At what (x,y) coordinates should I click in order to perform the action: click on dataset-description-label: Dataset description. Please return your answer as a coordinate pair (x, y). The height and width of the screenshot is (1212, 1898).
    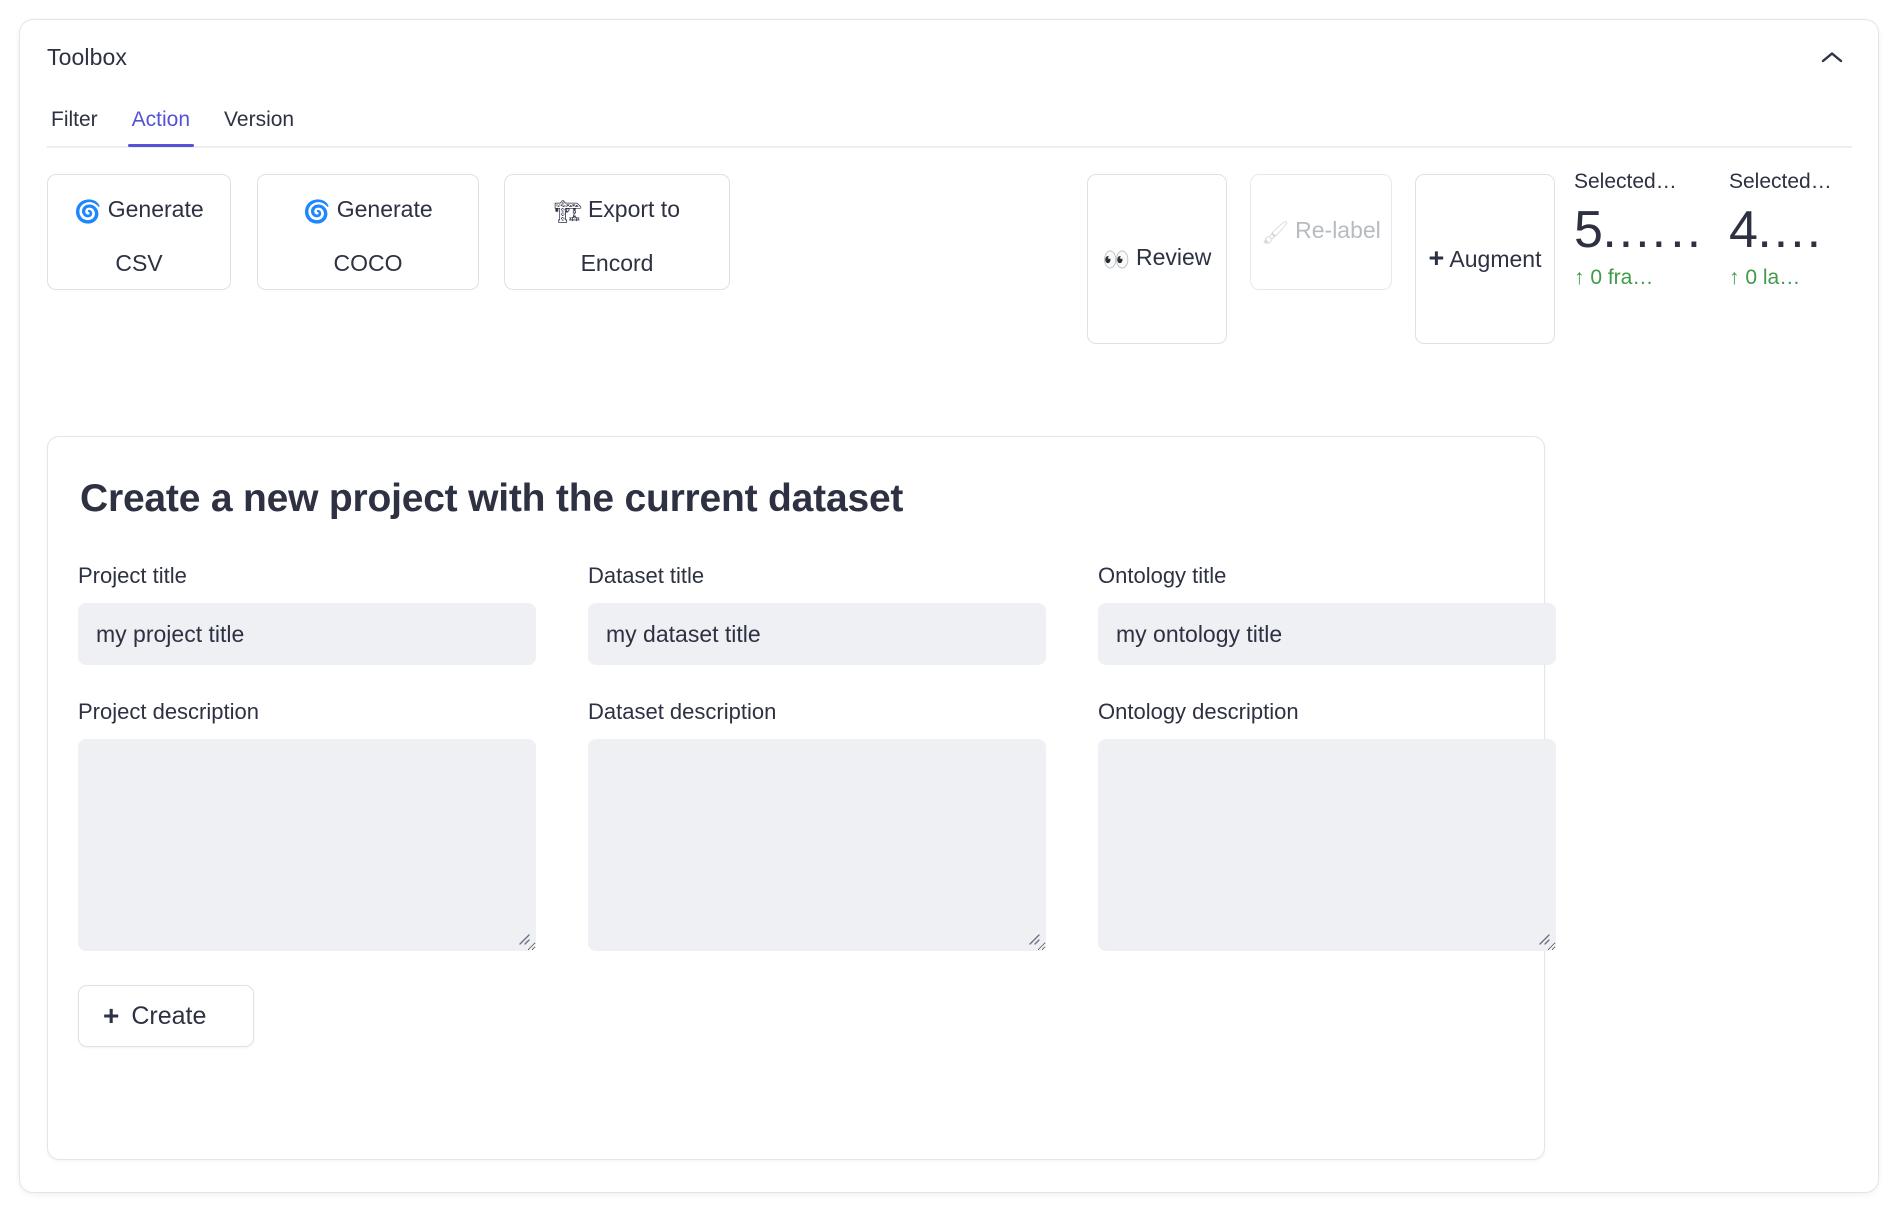
    Looking at the image, I should click on (682, 711).